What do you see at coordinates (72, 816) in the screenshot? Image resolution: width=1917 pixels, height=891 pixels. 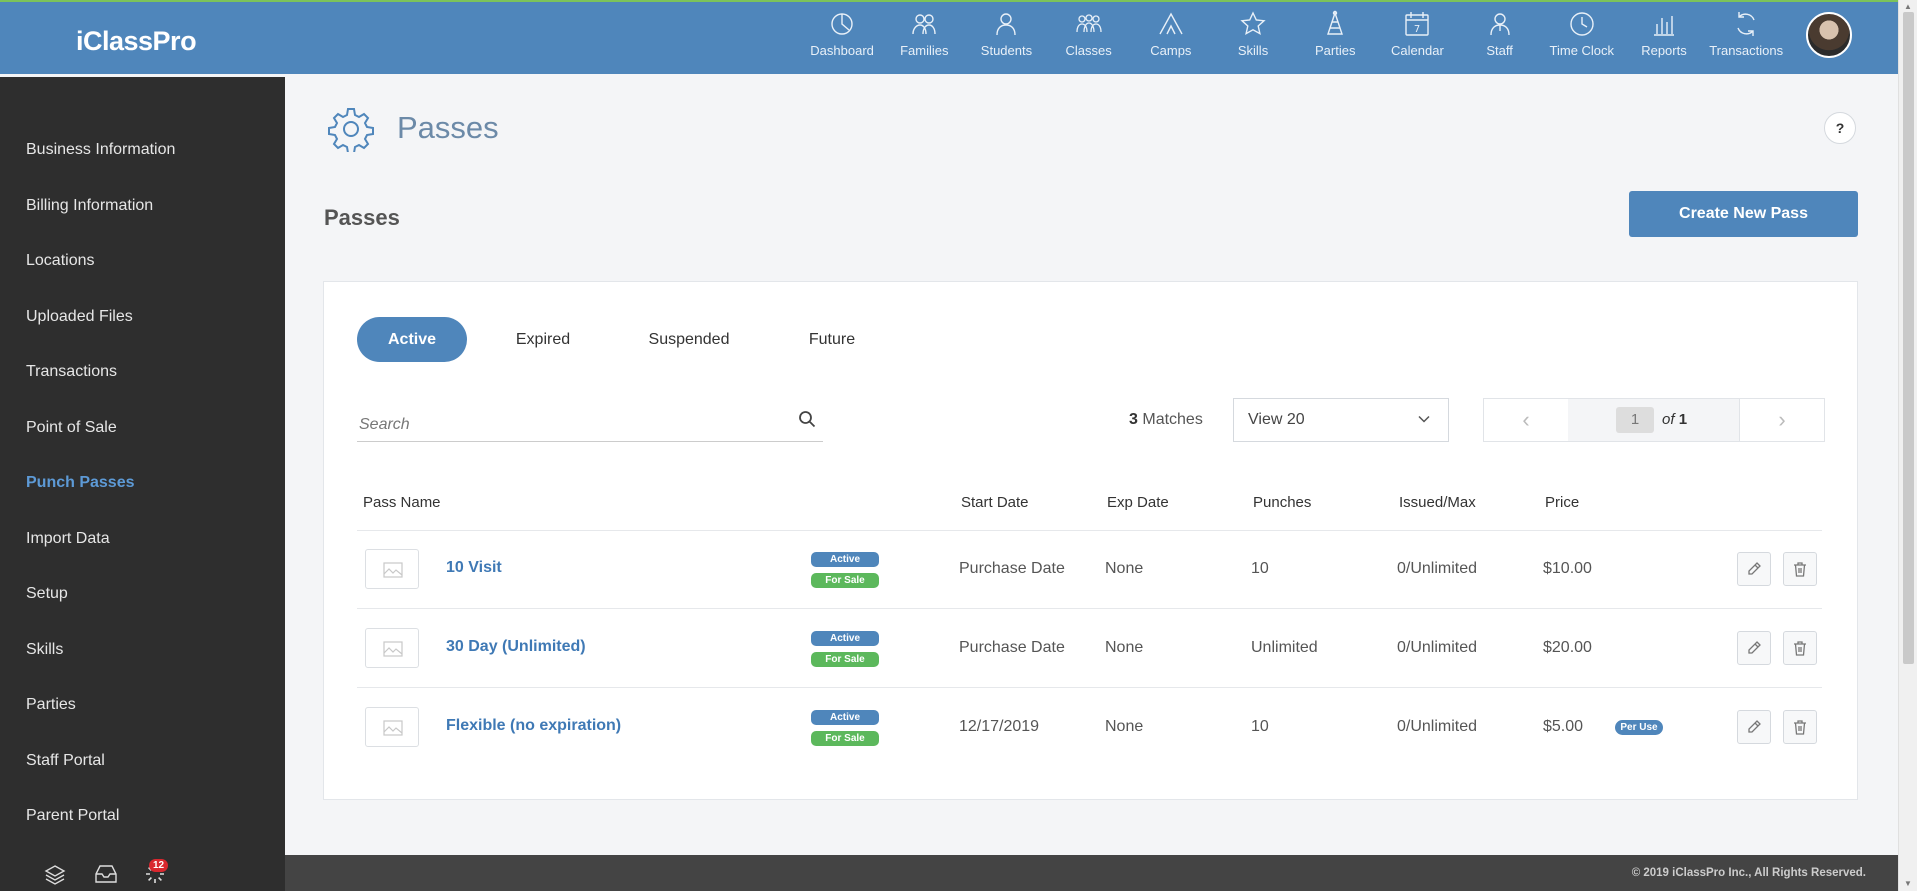 I see `sidebar-item-parent-portal: Parent Portal` at bounding box center [72, 816].